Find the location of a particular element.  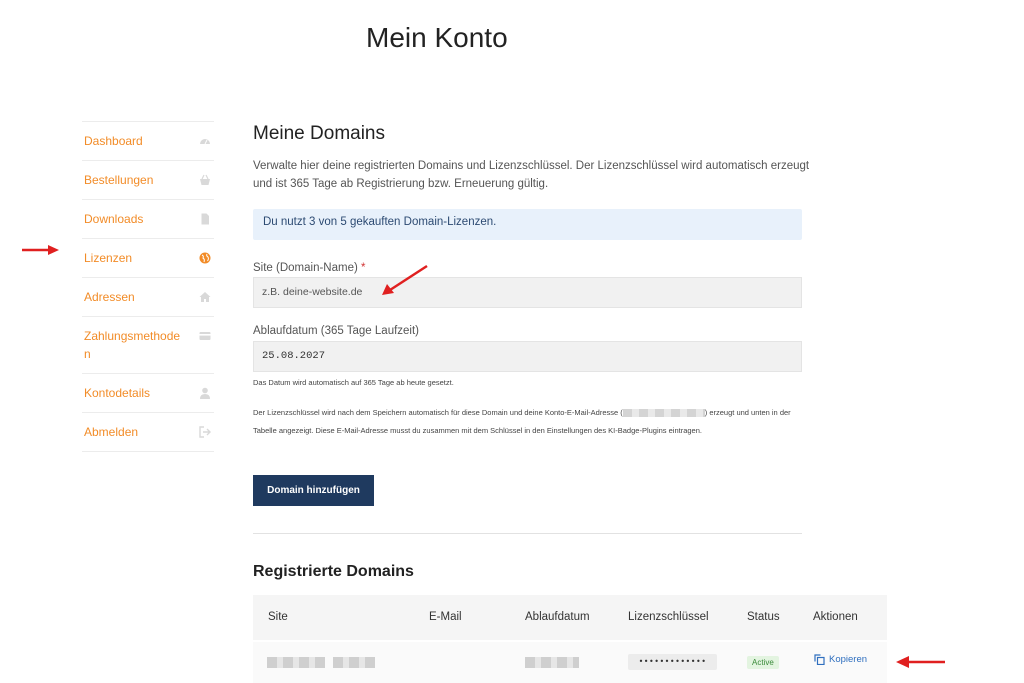

expiry-field-label: Ablaufdatum (365 Tage Laufzeit) is located at coordinates (336, 331).